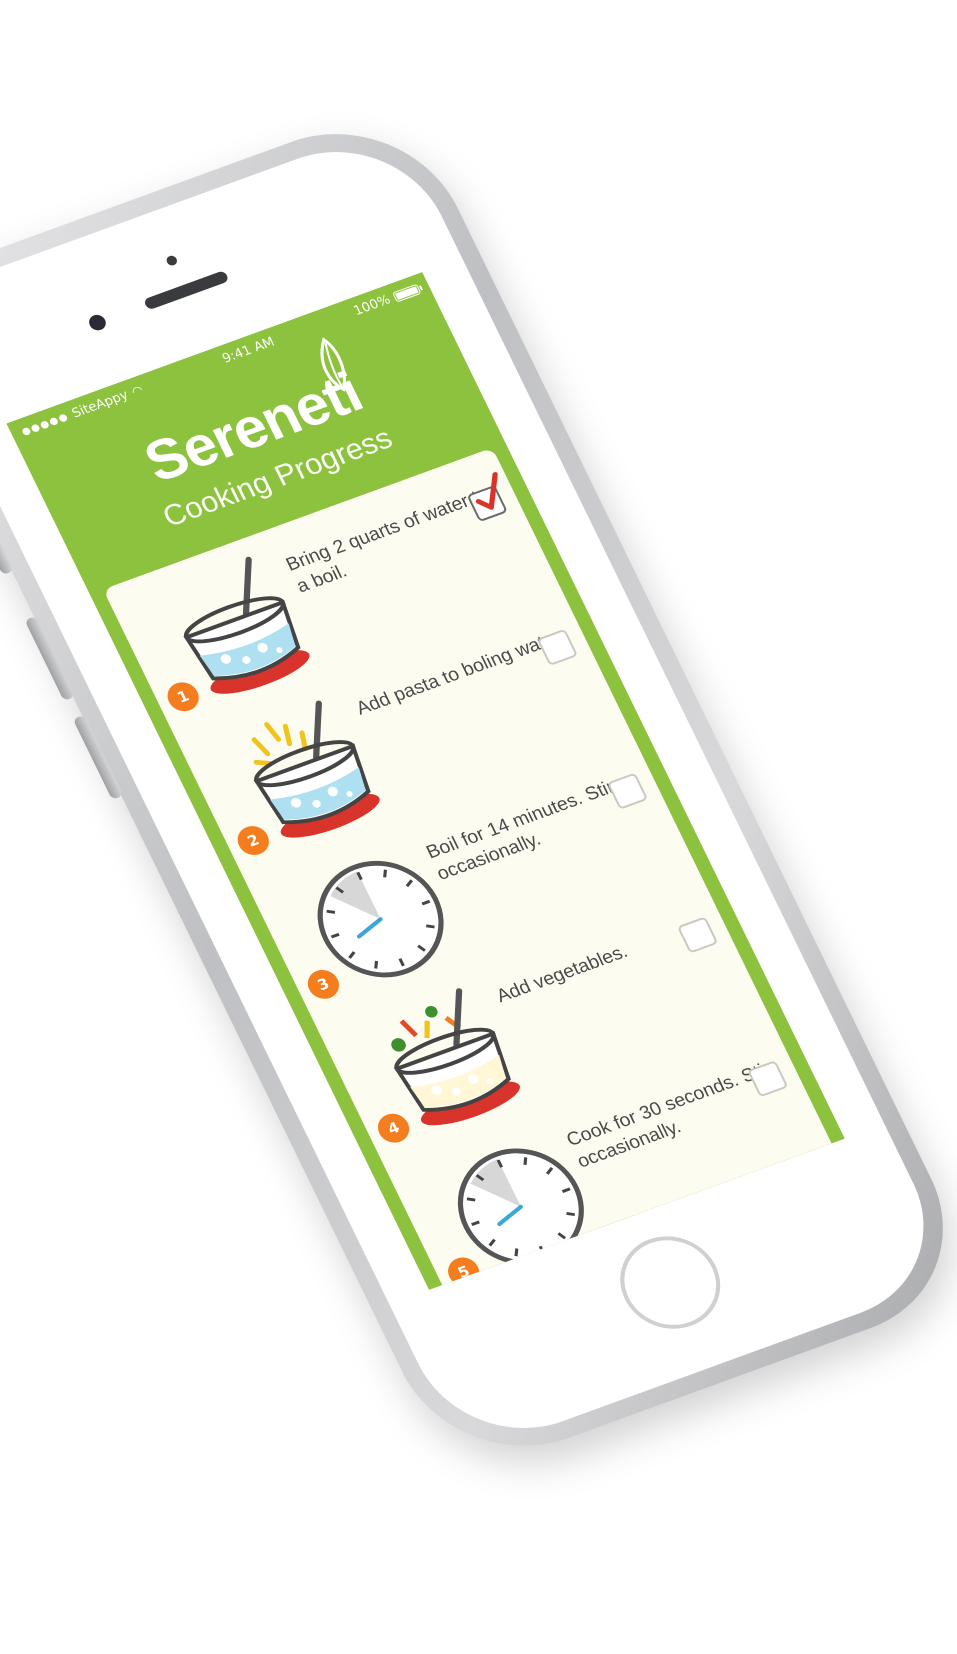  I want to click on home-button, so click(670, 1282).